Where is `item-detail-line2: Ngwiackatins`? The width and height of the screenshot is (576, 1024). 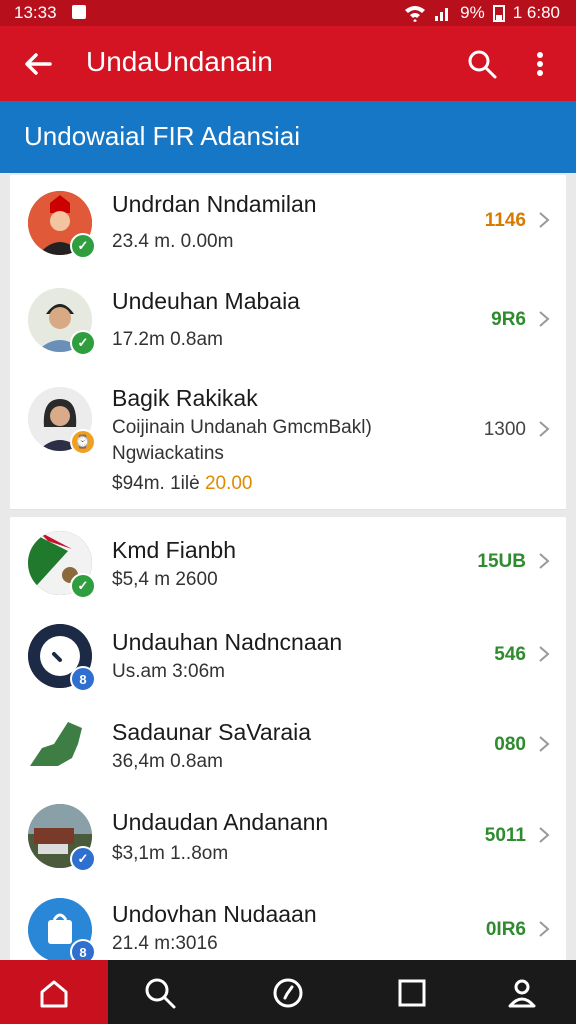 item-detail-line2: Ngwiackatins is located at coordinates (168, 453).